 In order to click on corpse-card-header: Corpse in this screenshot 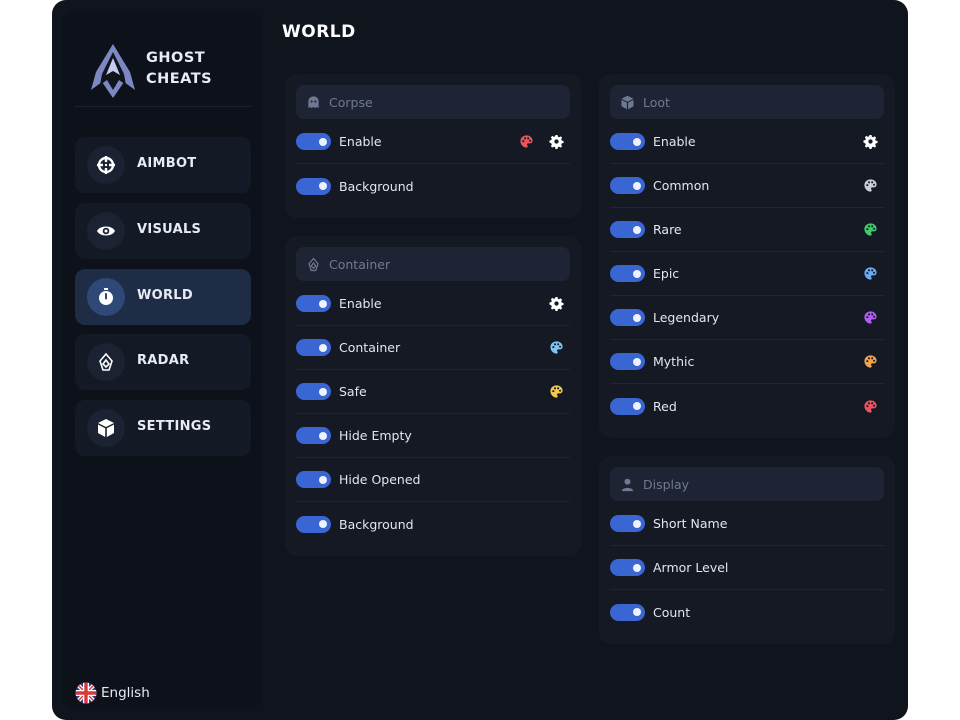, I will do `click(433, 102)`.